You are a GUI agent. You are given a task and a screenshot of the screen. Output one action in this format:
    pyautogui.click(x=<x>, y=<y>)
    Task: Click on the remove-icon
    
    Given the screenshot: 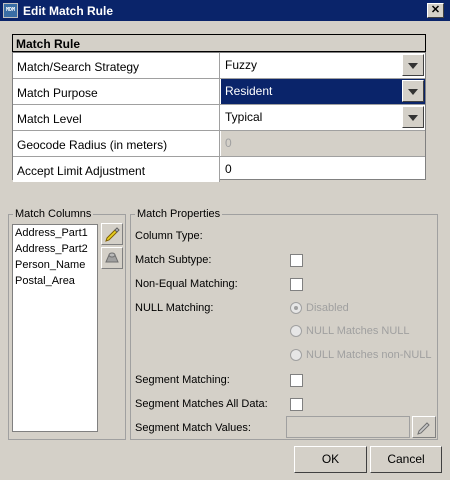 What is the action you would take?
    pyautogui.click(x=112, y=257)
    